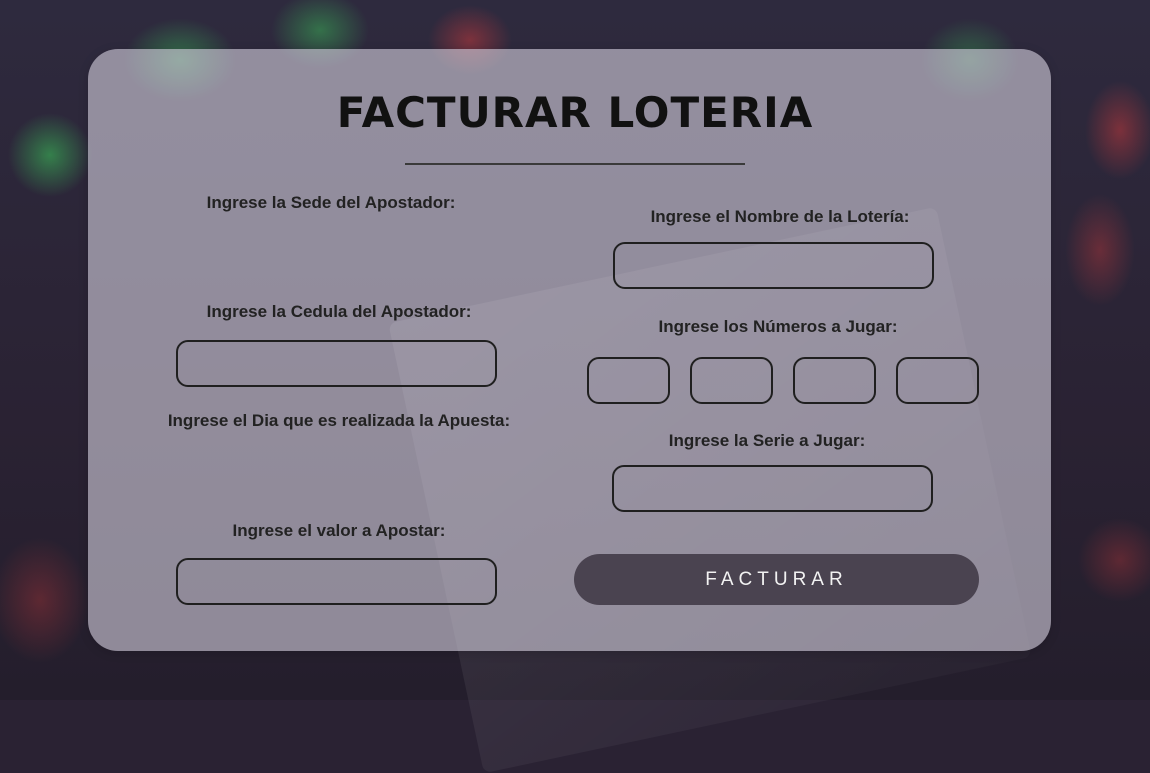 This screenshot has height=773, width=1150. Describe the element at coordinates (339, 530) in the screenshot. I see `valor-label: Ingrese el valor a Apostar:` at that location.